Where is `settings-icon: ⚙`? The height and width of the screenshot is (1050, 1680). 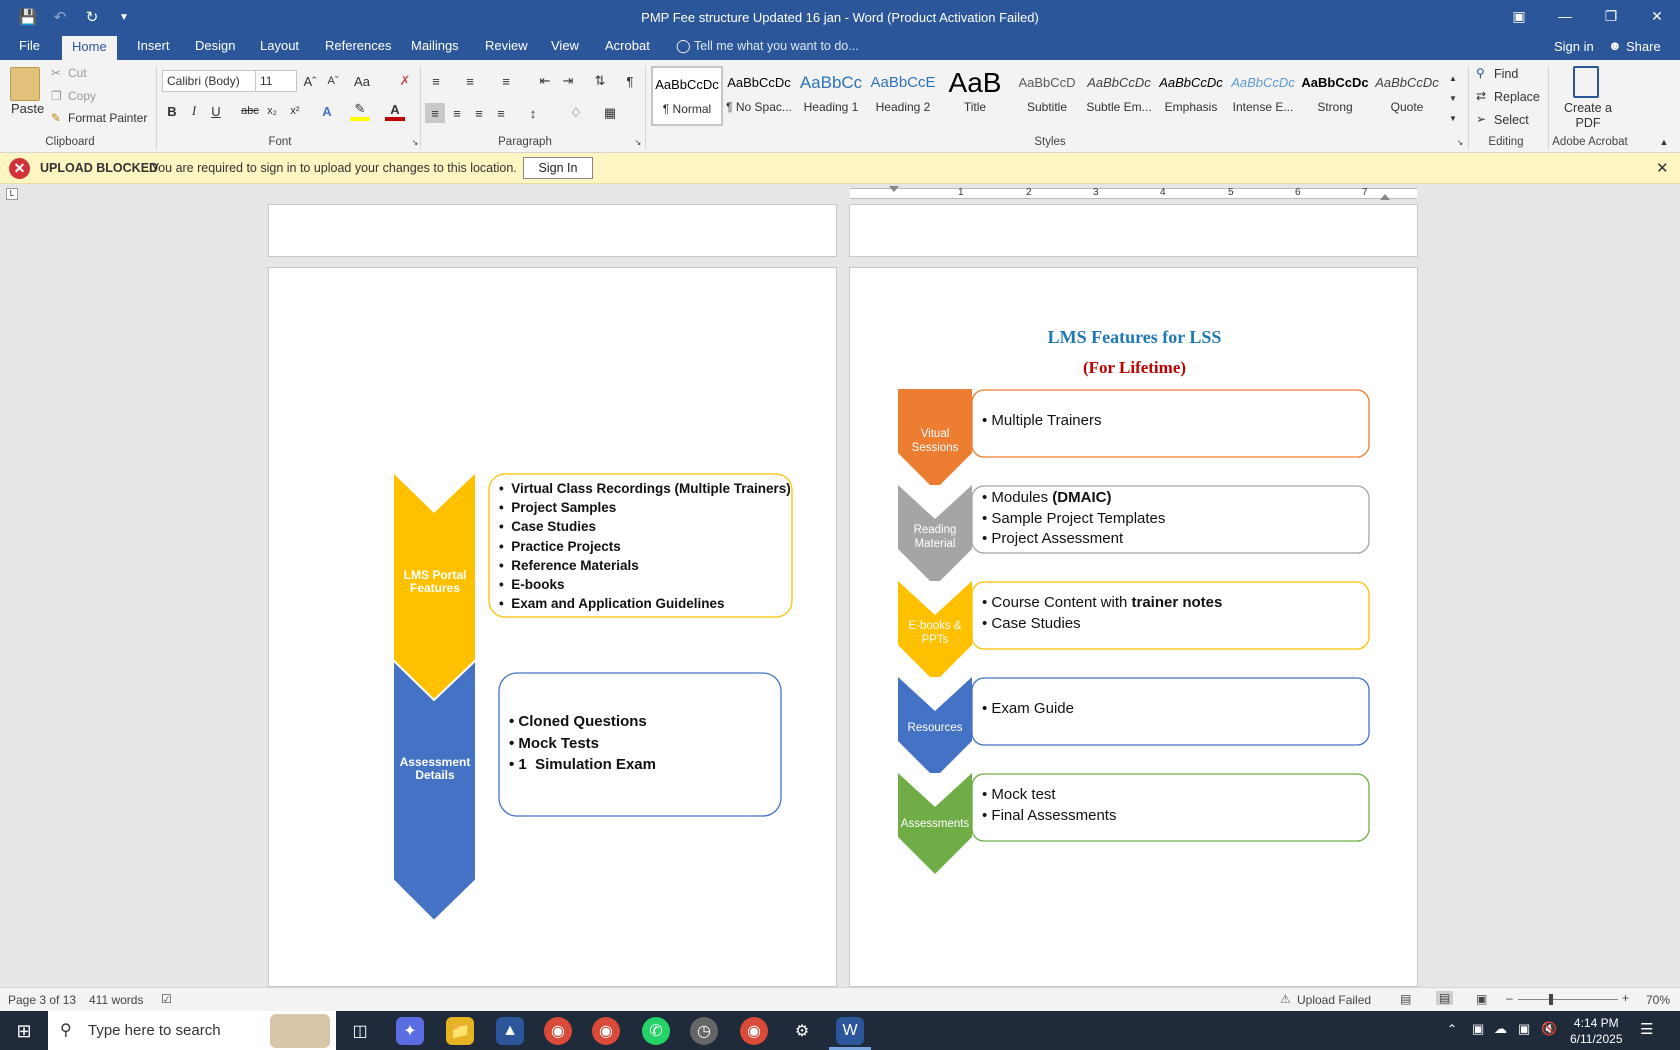
settings-icon: ⚙ is located at coordinates (802, 1031).